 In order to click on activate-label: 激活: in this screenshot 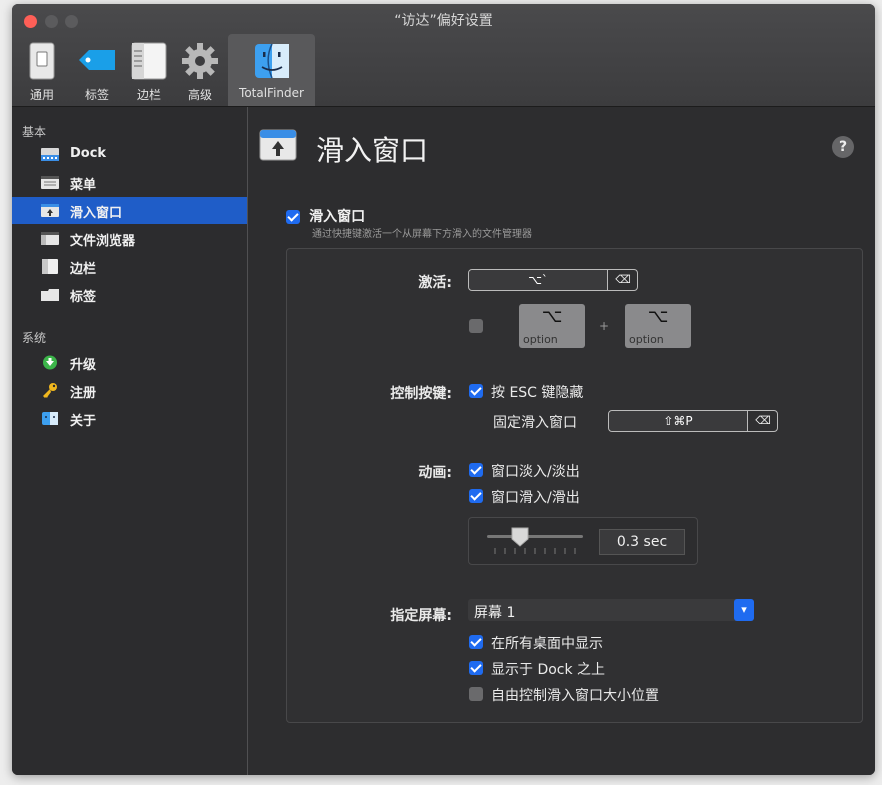, I will do `click(435, 283)`.